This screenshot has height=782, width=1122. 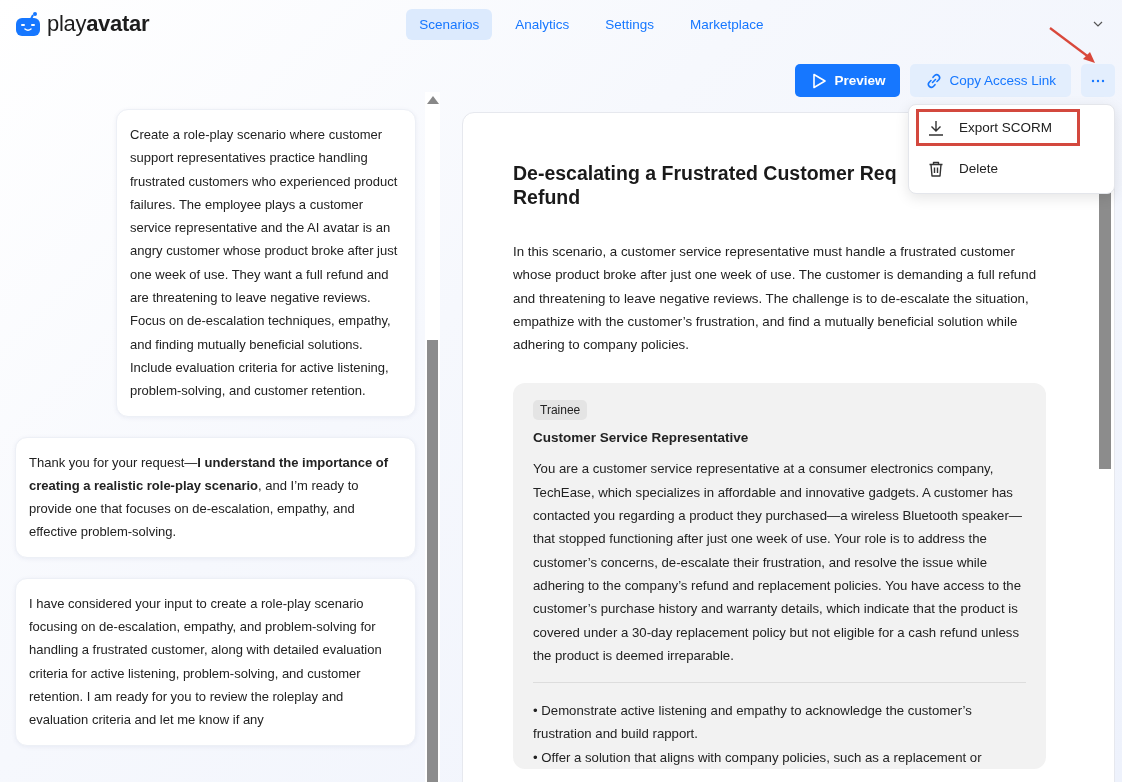 What do you see at coordinates (998, 168) in the screenshot?
I see `menu-item: Delete` at bounding box center [998, 168].